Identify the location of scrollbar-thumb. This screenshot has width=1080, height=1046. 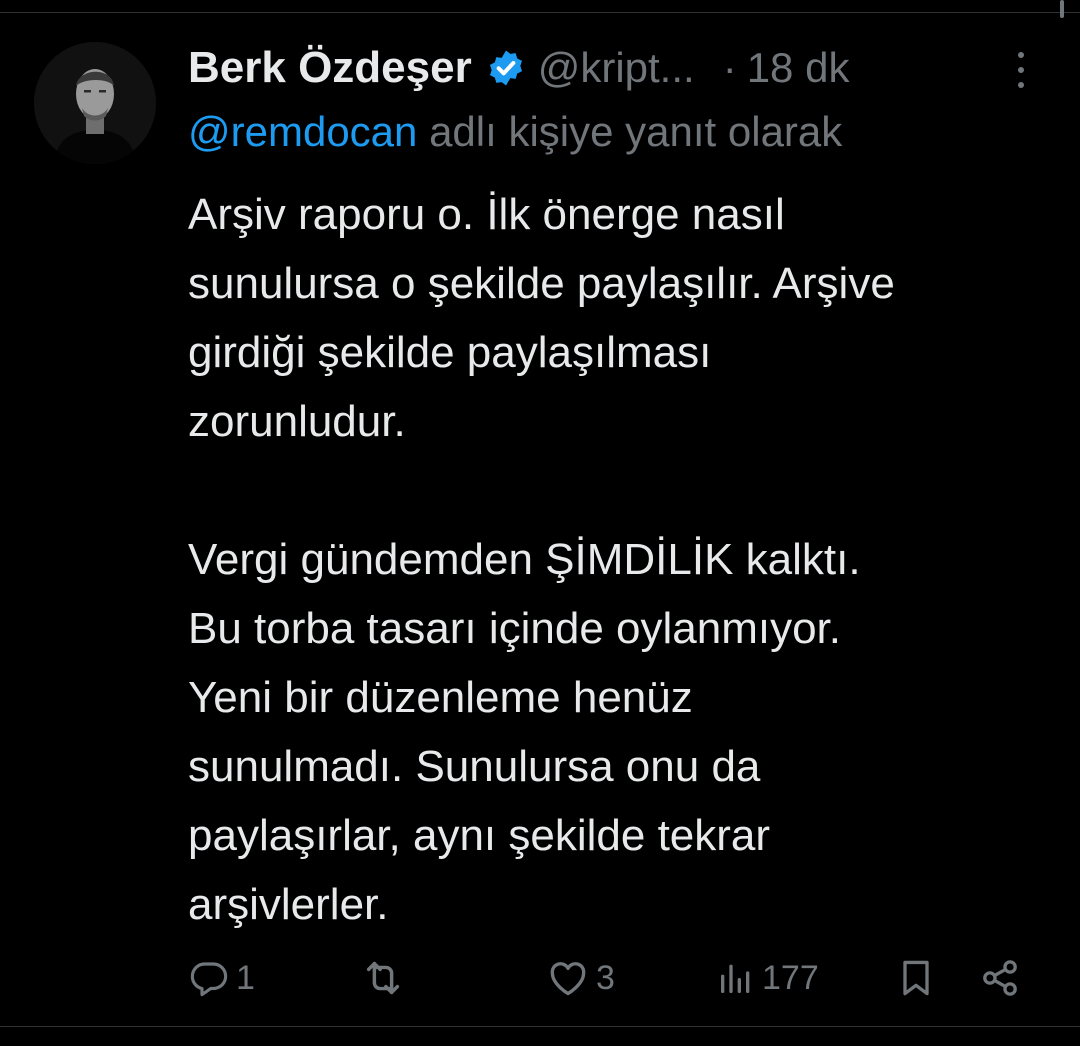
(1062, 9).